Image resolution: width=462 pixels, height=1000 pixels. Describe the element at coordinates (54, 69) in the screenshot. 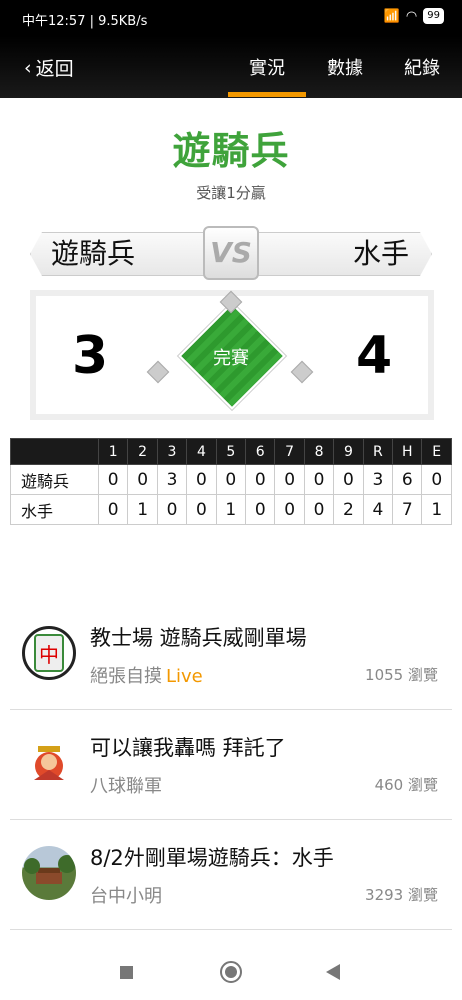

I see `back-label: 返回` at that location.